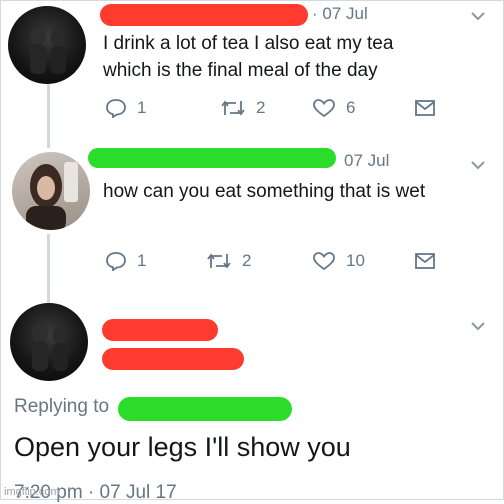 The height and width of the screenshot is (504, 504). Describe the element at coordinates (248, 43) in the screenshot. I see `tweet-text-line: I drink a lot of tea I also eat my tea` at that location.